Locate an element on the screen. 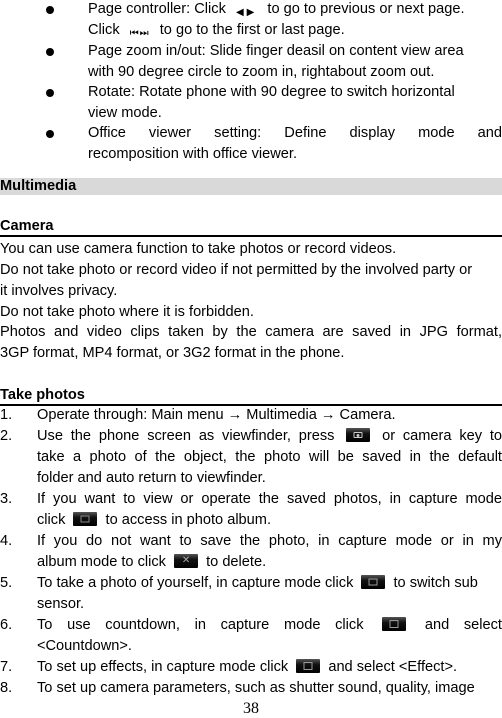 The width and height of the screenshot is (502, 718). paragraph-line: it involves privacy. is located at coordinates (59, 291).